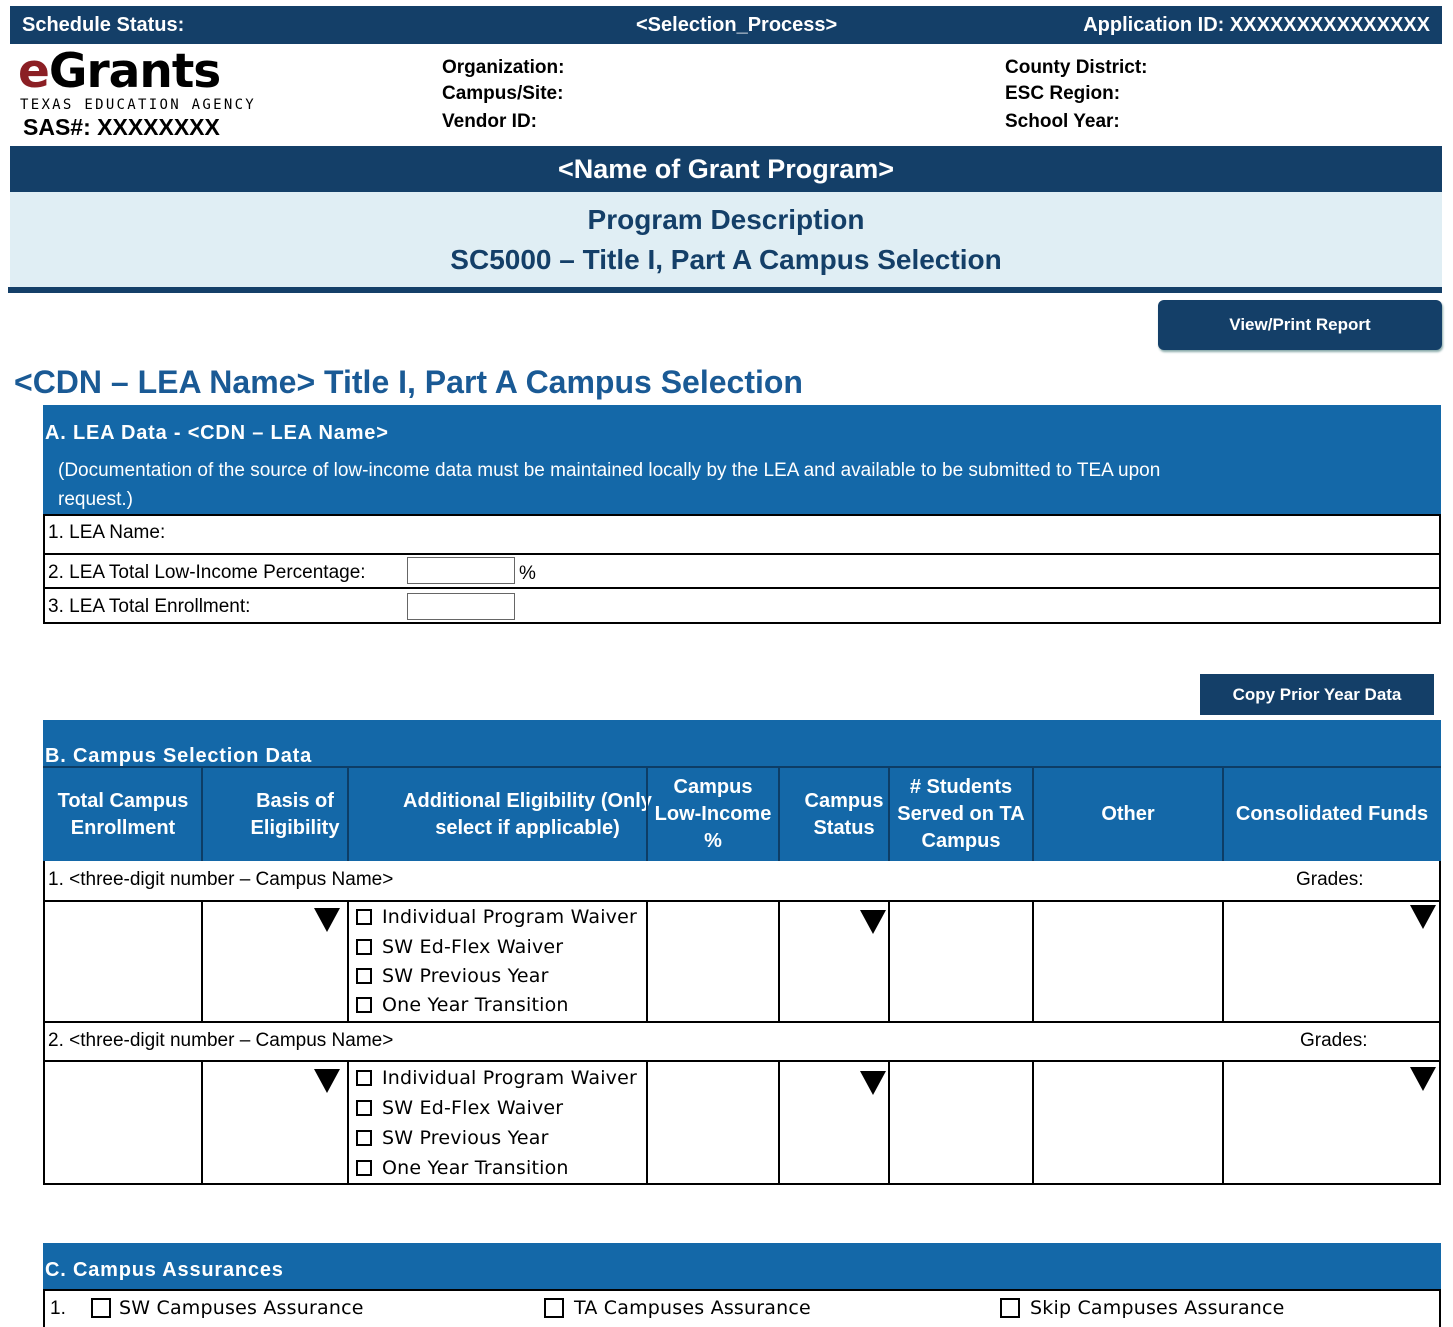 The height and width of the screenshot is (1327, 1453). What do you see at coordinates (227, 1308) in the screenshot?
I see `sw-campuses-assurance: SW Campuses Assurance` at bounding box center [227, 1308].